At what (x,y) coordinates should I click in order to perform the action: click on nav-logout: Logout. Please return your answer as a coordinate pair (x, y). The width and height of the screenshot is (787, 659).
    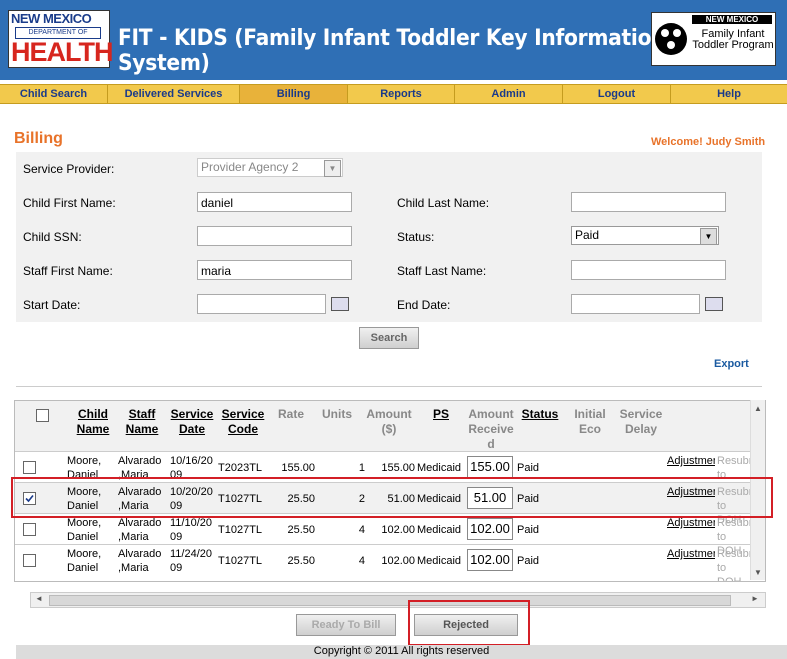
    Looking at the image, I should click on (617, 94).